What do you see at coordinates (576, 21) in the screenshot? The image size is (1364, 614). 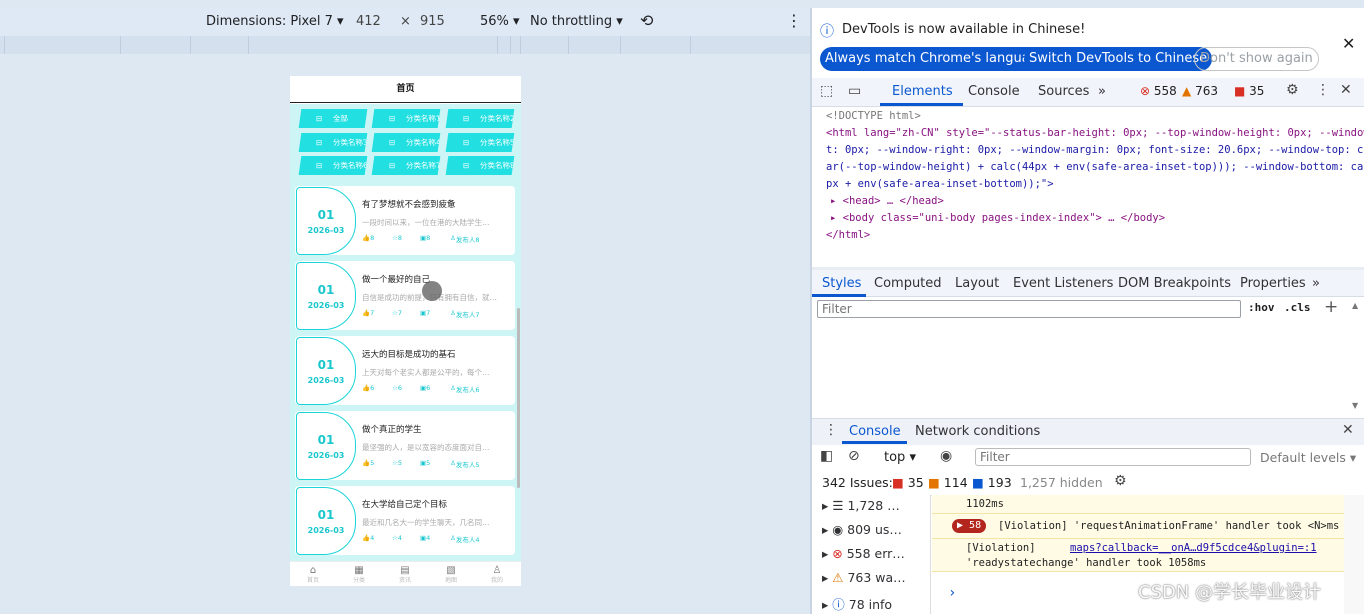 I see `throttling-select: No throttling ▾` at bounding box center [576, 21].